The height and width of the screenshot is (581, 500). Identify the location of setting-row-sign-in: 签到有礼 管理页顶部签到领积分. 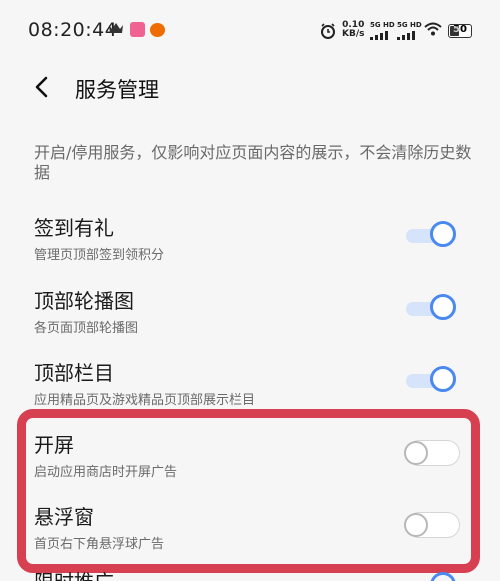
(250, 244).